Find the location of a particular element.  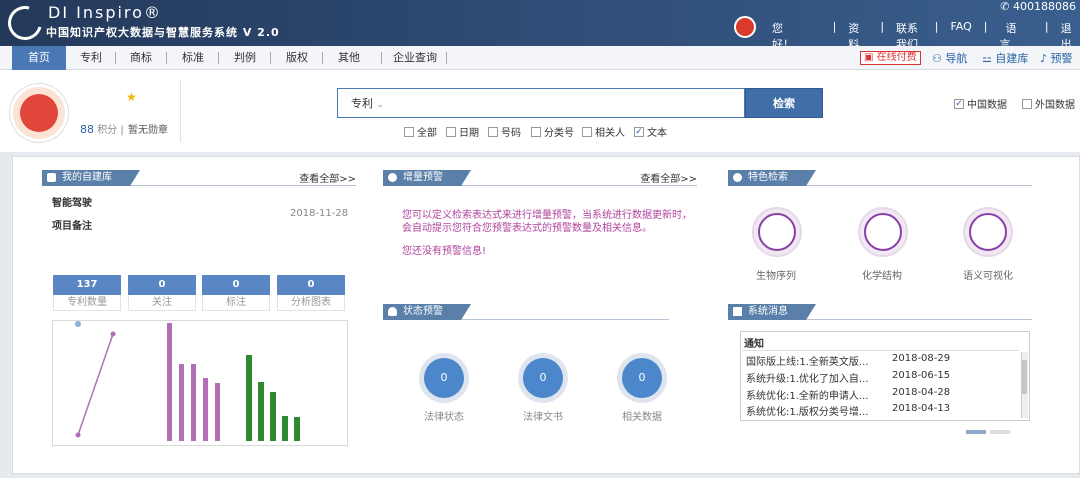

notice-date: 2018-04-28 is located at coordinates (921, 392).